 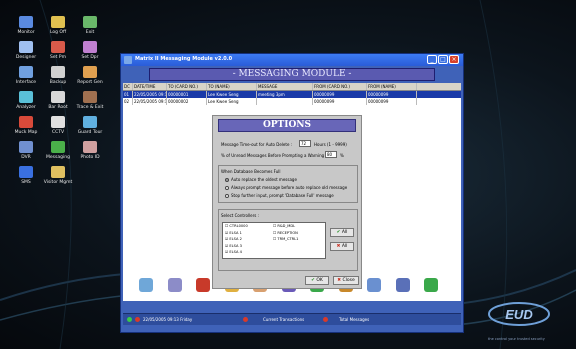 What do you see at coordinates (232, 86) in the screenshot?
I see `column-header: TO (NAME)` at bounding box center [232, 86].